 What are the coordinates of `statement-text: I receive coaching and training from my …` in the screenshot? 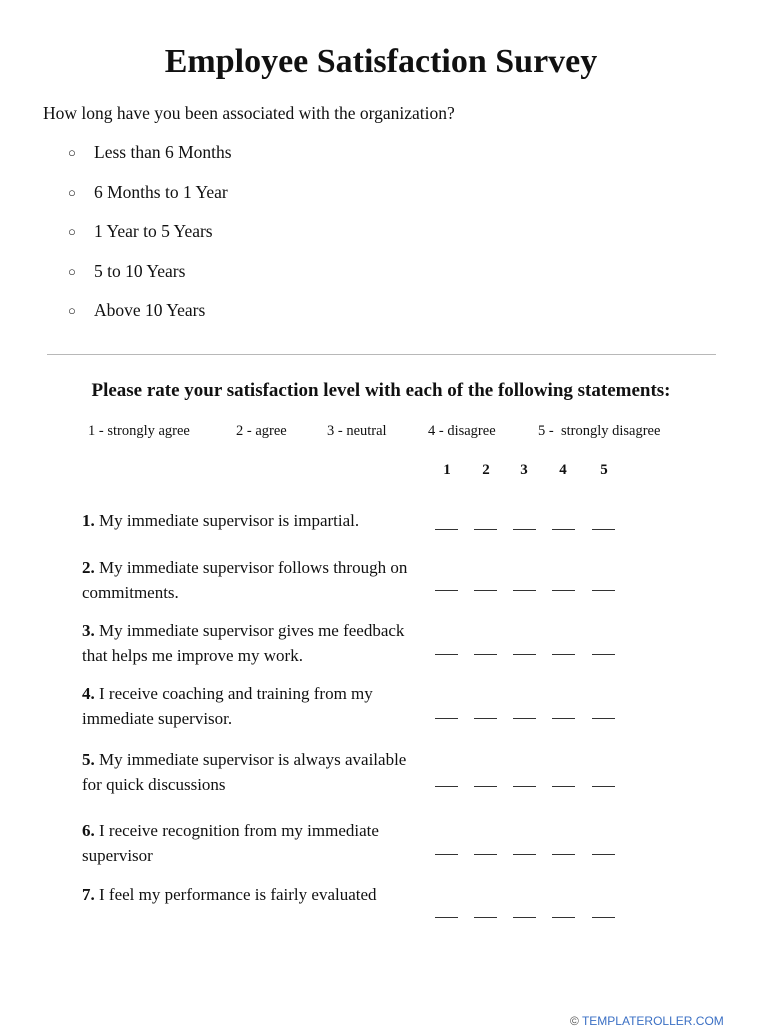 It's located at (227, 706).